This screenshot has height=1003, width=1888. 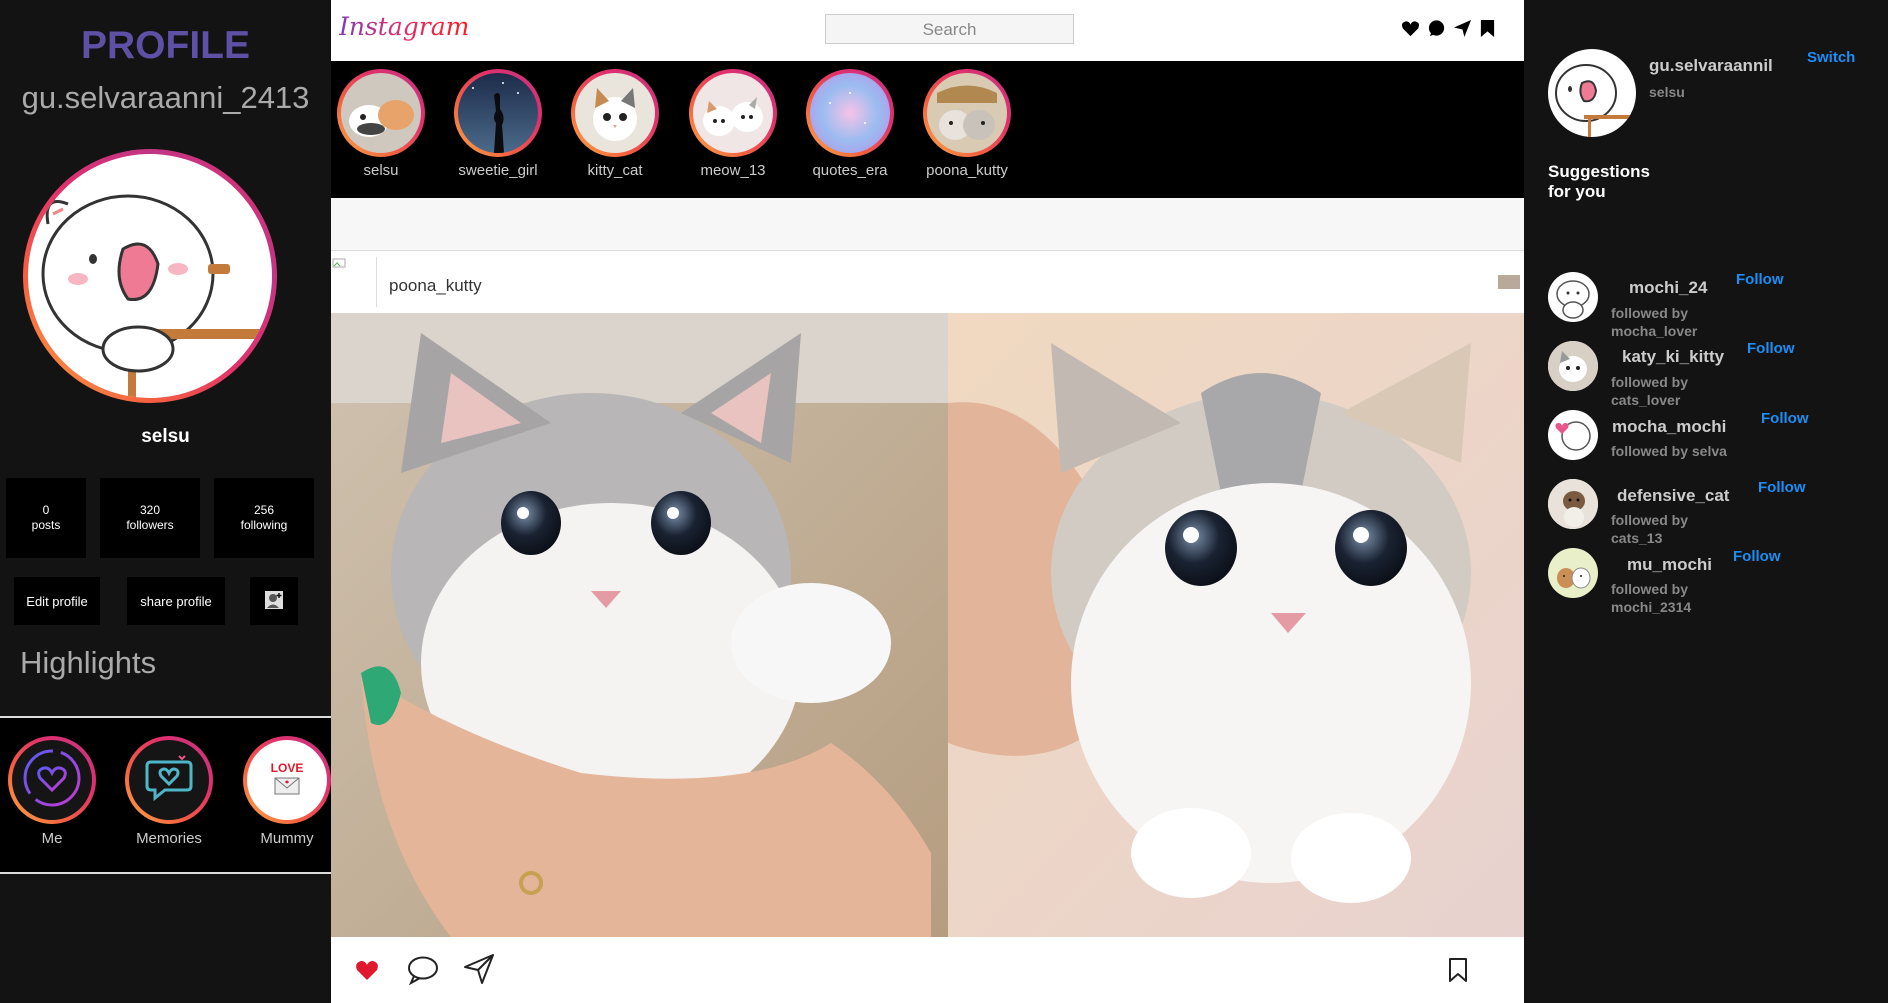 I want to click on post-username: poona_kutty, so click(x=435, y=286).